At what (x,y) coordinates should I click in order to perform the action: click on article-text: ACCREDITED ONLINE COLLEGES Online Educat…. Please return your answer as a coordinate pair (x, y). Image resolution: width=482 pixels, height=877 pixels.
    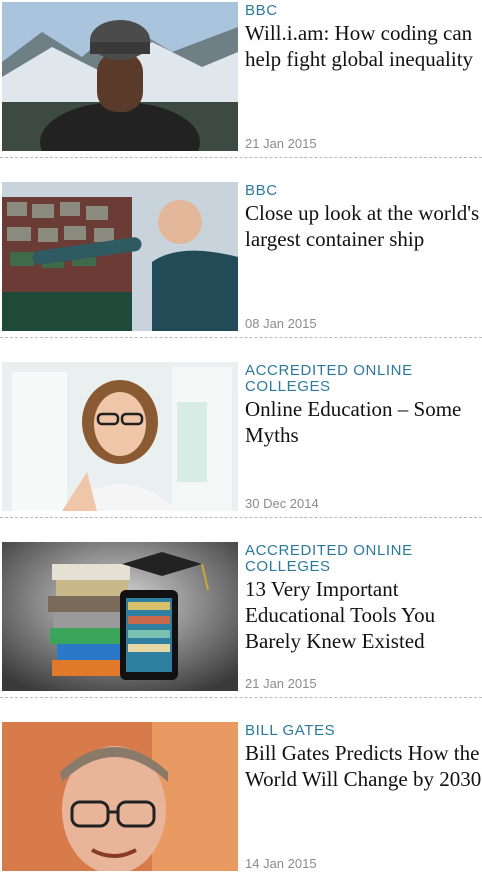
    Looking at the image, I should click on (360, 436).